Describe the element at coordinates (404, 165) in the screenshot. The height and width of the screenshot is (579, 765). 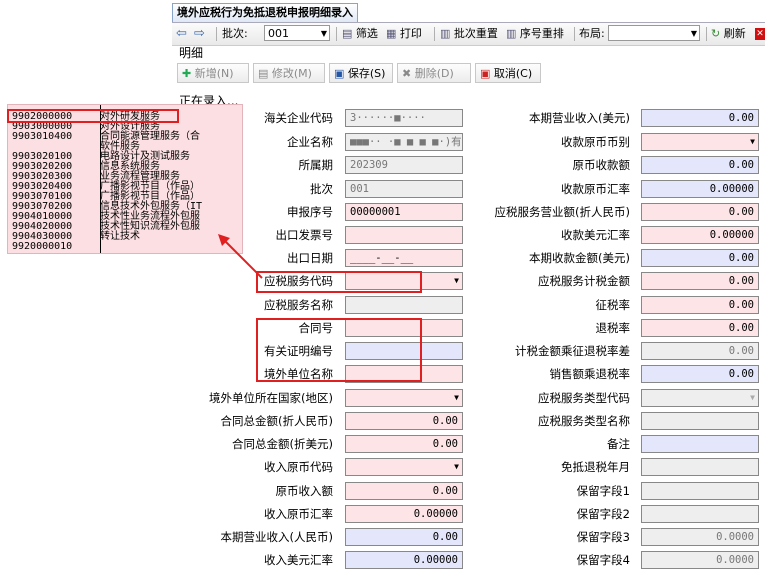
I see `form-input: 202309` at that location.